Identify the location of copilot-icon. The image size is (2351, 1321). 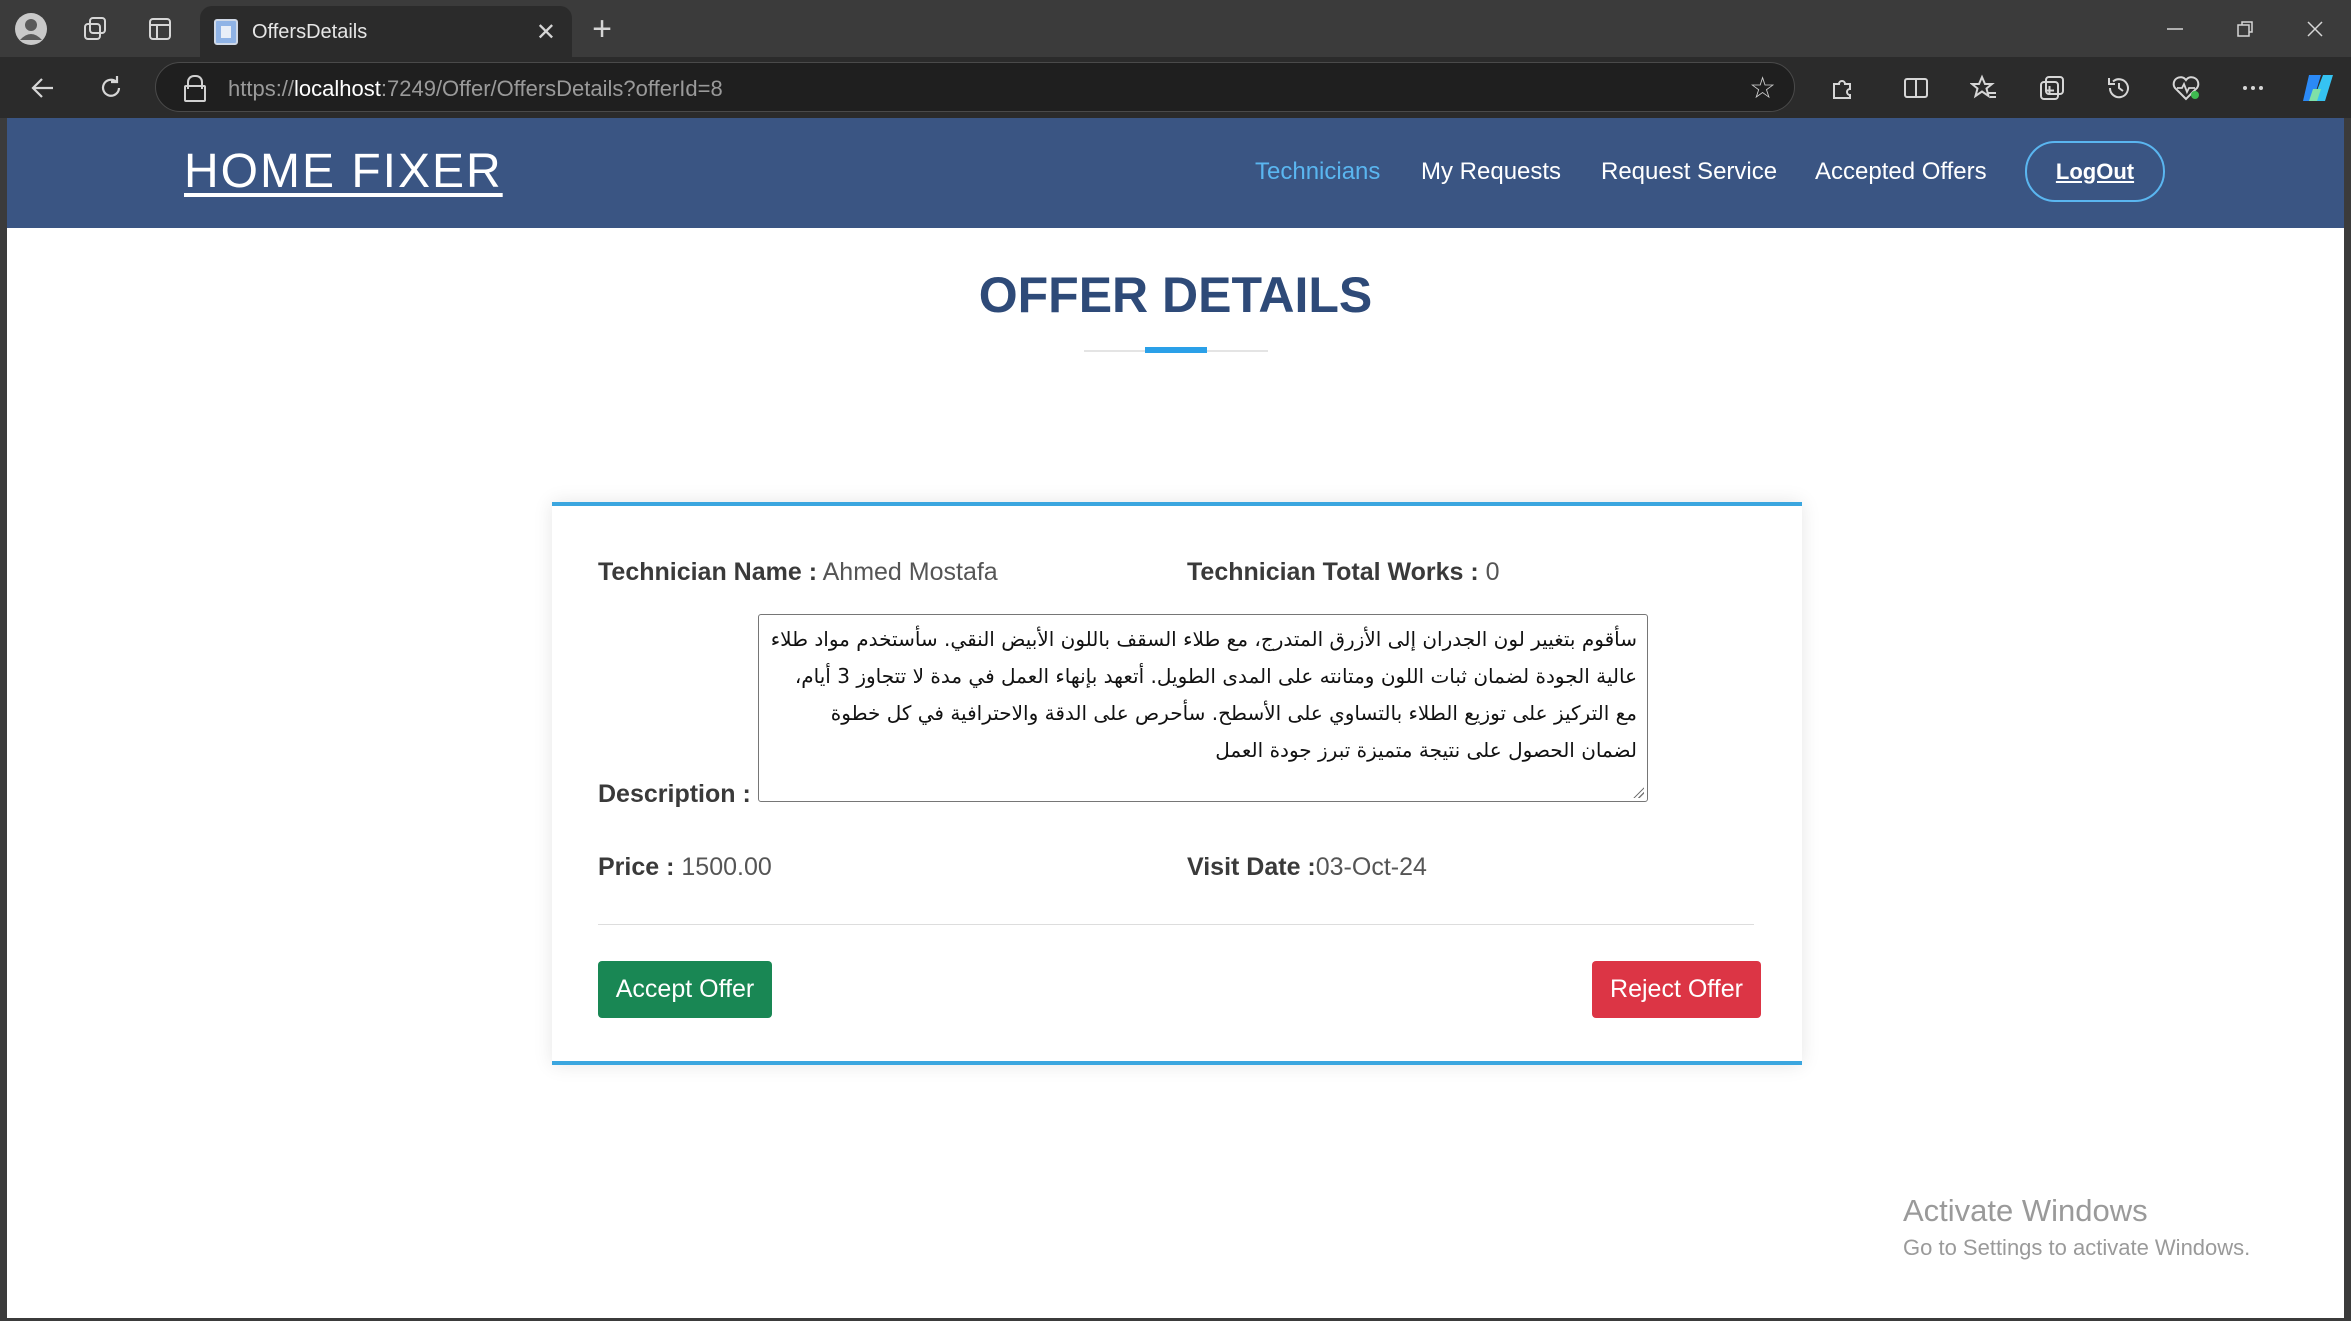
(2318, 88).